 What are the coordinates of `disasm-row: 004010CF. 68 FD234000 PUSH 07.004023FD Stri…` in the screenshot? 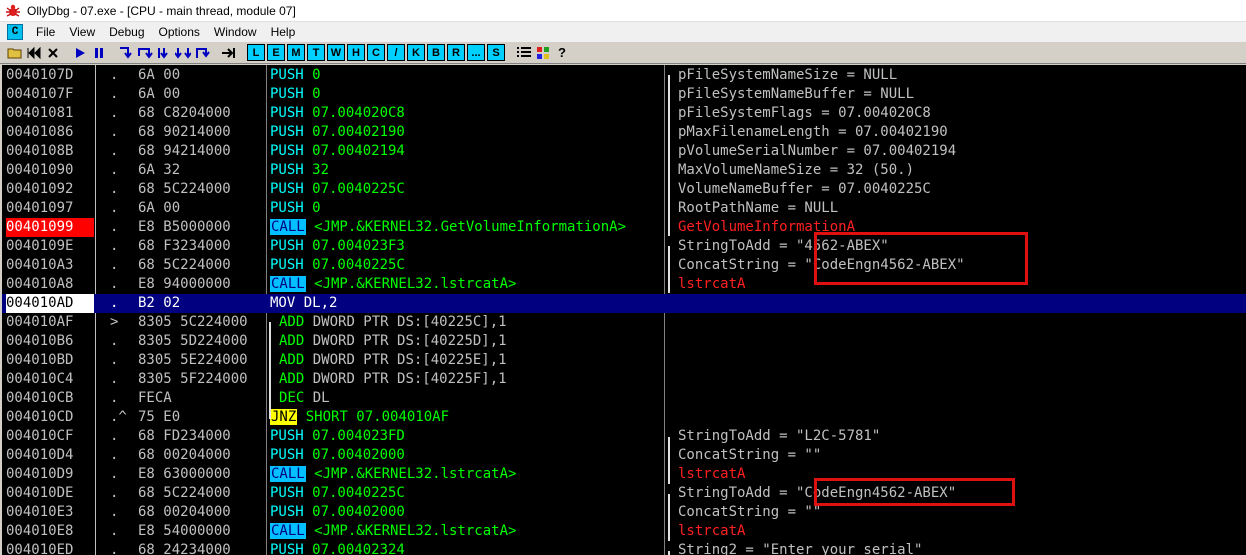 It's located at (624, 436).